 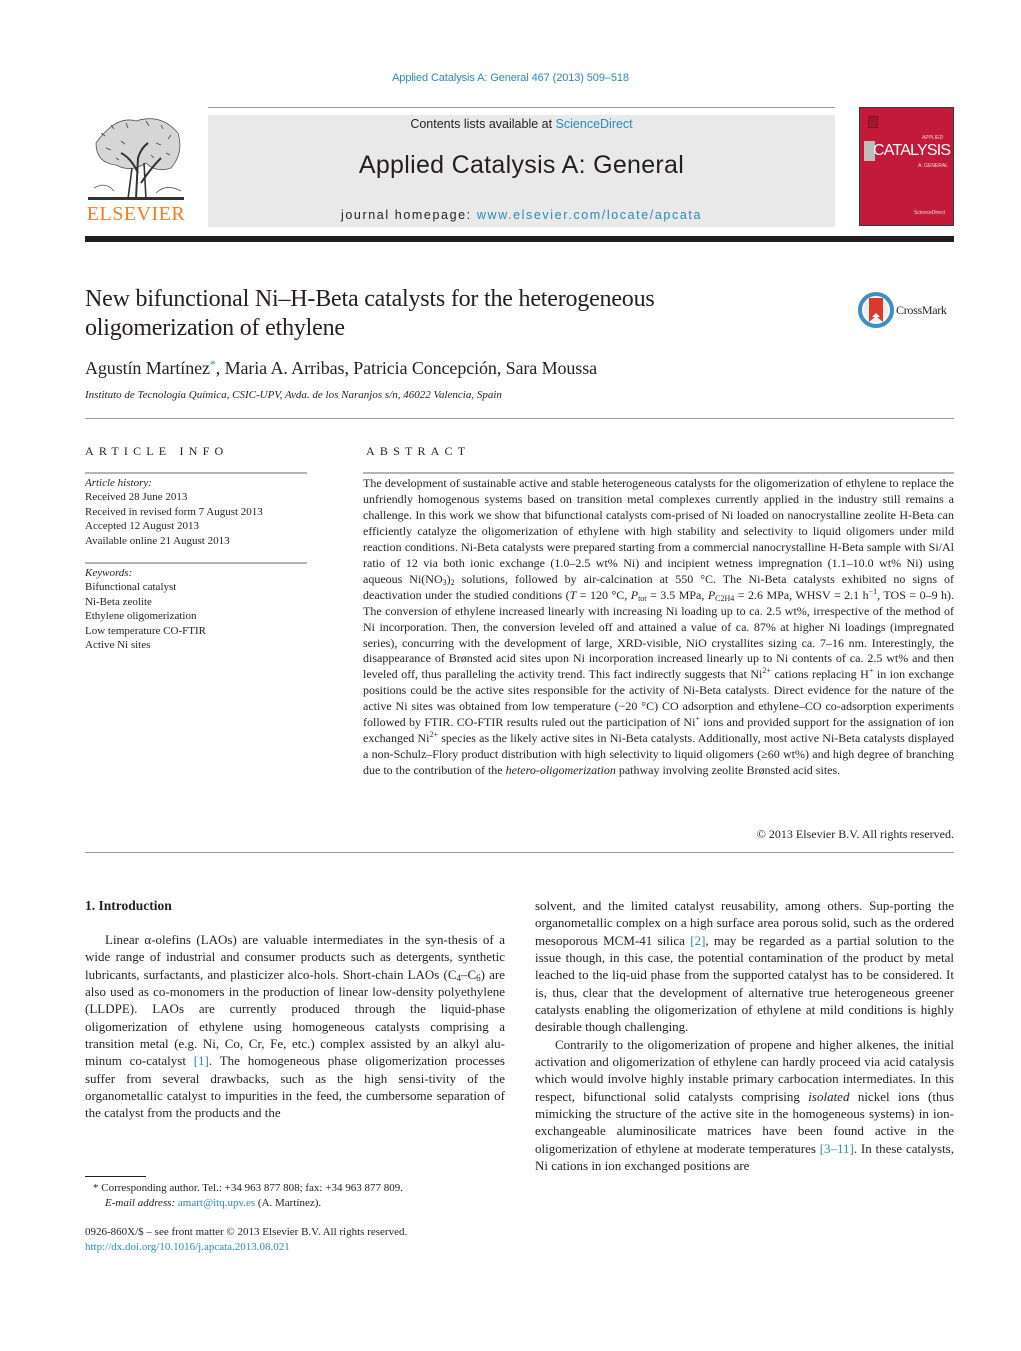 What do you see at coordinates (128, 905) in the screenshot?
I see `section-heading-introduction: 1. Introduction` at bounding box center [128, 905].